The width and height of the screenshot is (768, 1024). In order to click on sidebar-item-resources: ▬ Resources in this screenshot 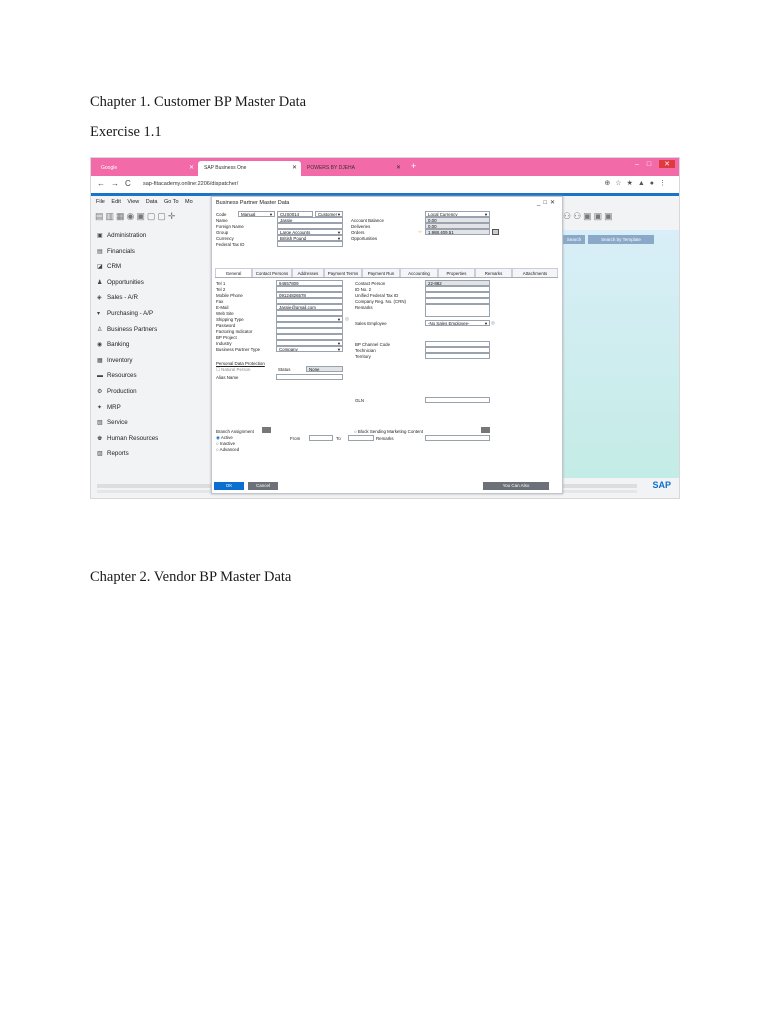, I will do `click(151, 376)`.